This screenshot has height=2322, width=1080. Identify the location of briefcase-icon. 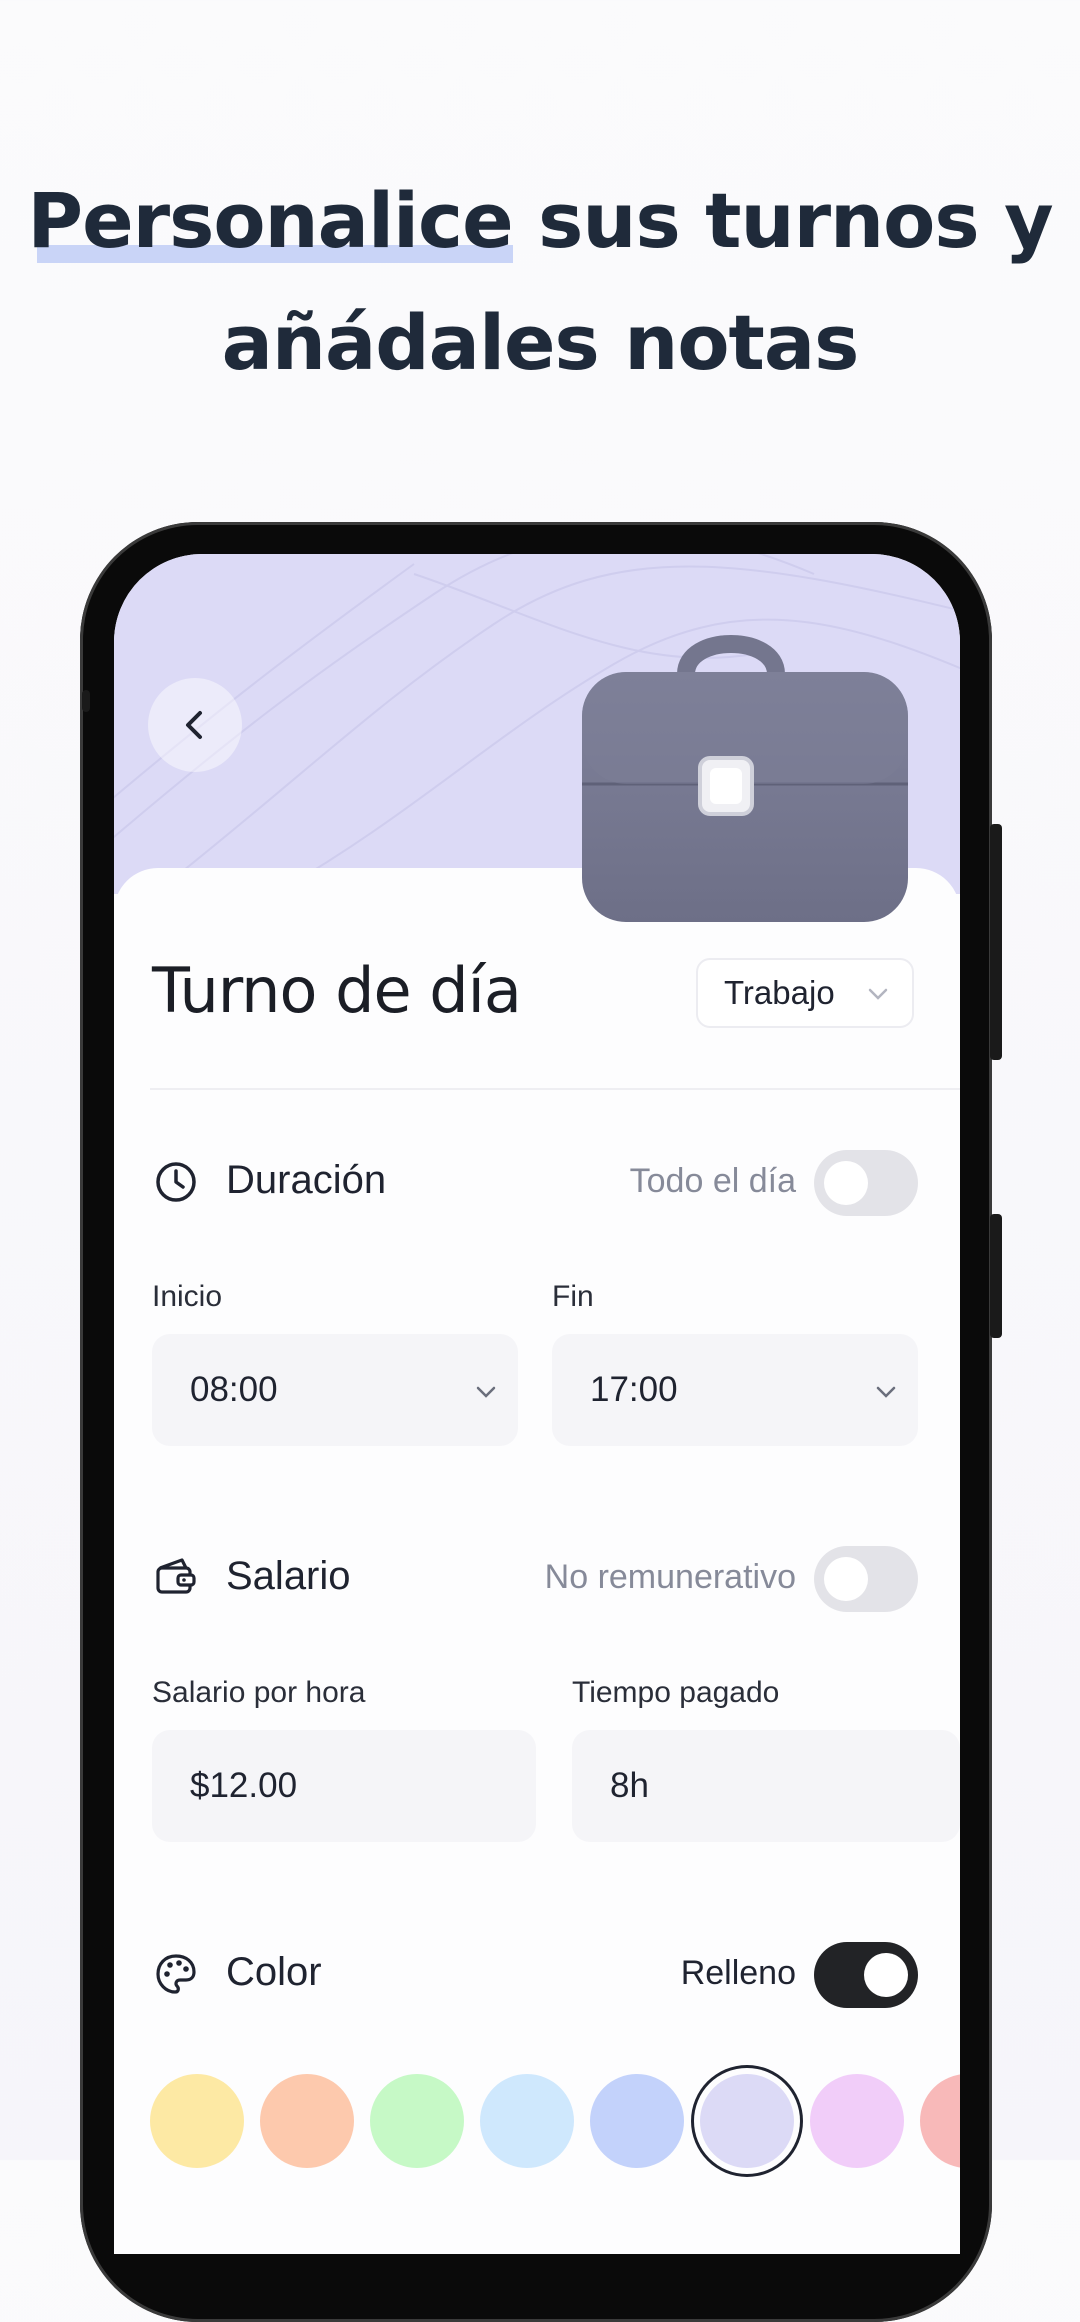
(745, 778).